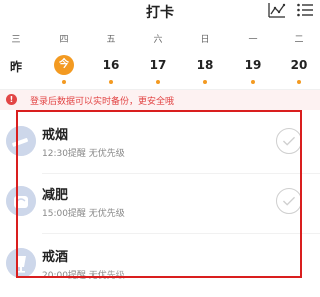  What do you see at coordinates (205, 40) in the screenshot?
I see `weekday-label: 日` at bounding box center [205, 40].